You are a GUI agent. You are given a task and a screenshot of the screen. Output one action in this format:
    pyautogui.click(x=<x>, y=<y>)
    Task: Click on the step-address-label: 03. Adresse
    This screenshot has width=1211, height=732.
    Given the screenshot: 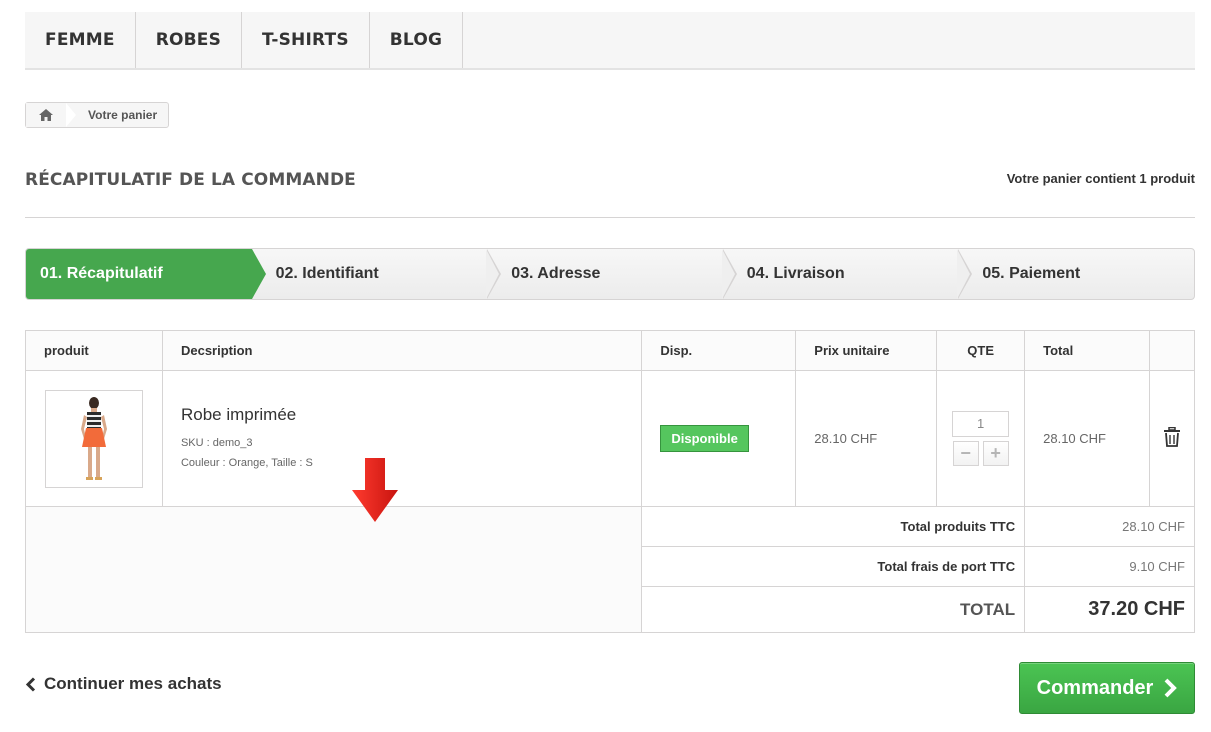 What is the action you would take?
    pyautogui.click(x=556, y=273)
    